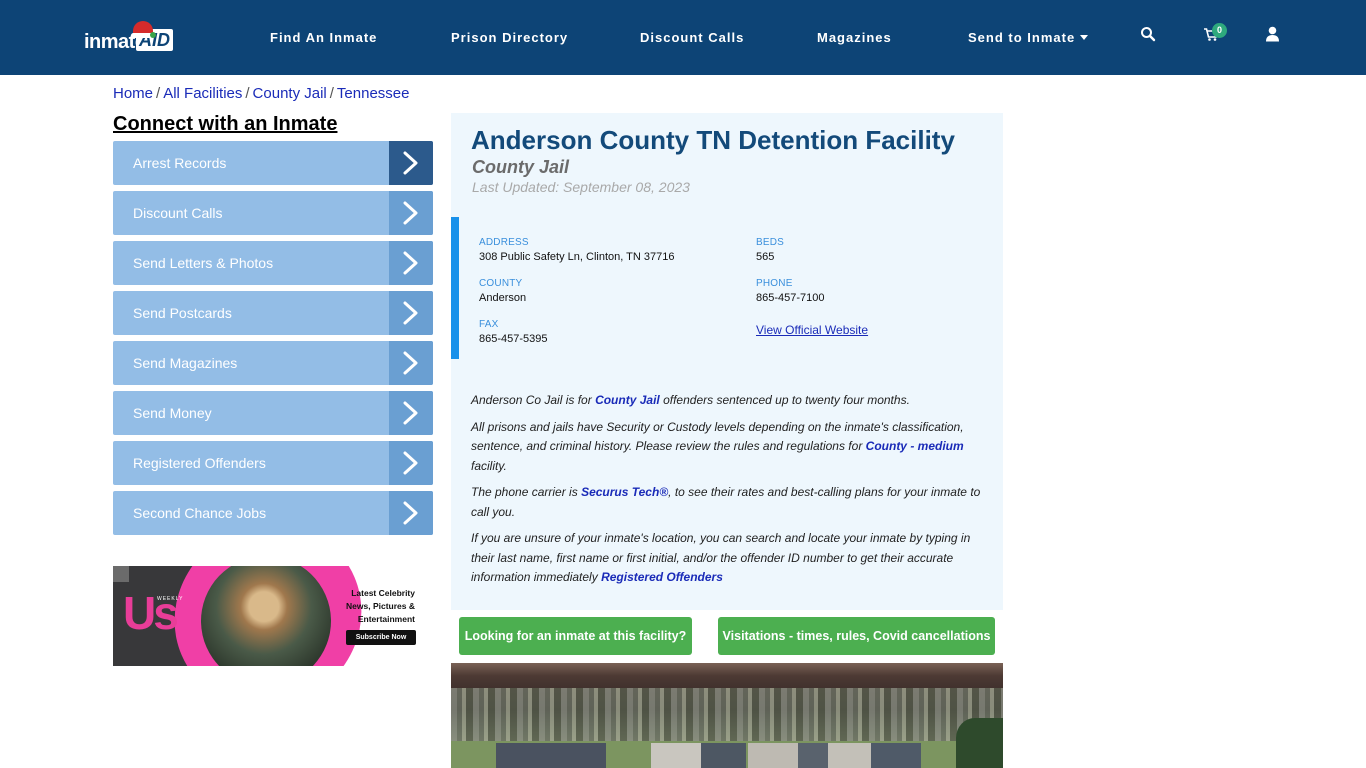 Image resolution: width=1366 pixels, height=768 pixels. What do you see at coordinates (273, 163) in the screenshot?
I see `sidebar-item-arrest-records: Arrest Records` at bounding box center [273, 163].